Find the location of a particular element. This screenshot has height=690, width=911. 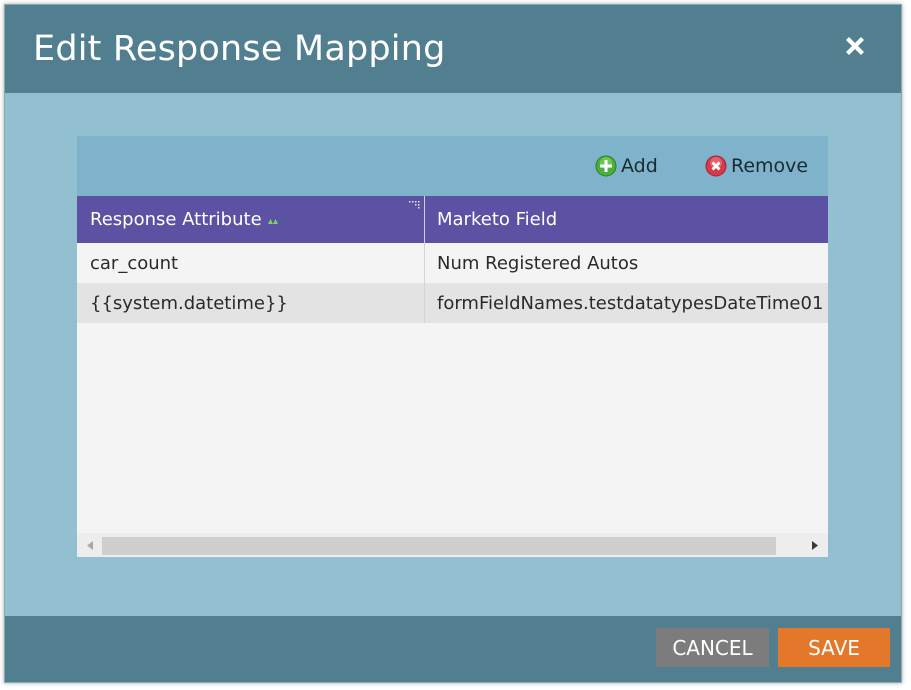

table-row: car_count Num Registered Autos is located at coordinates (452, 263).